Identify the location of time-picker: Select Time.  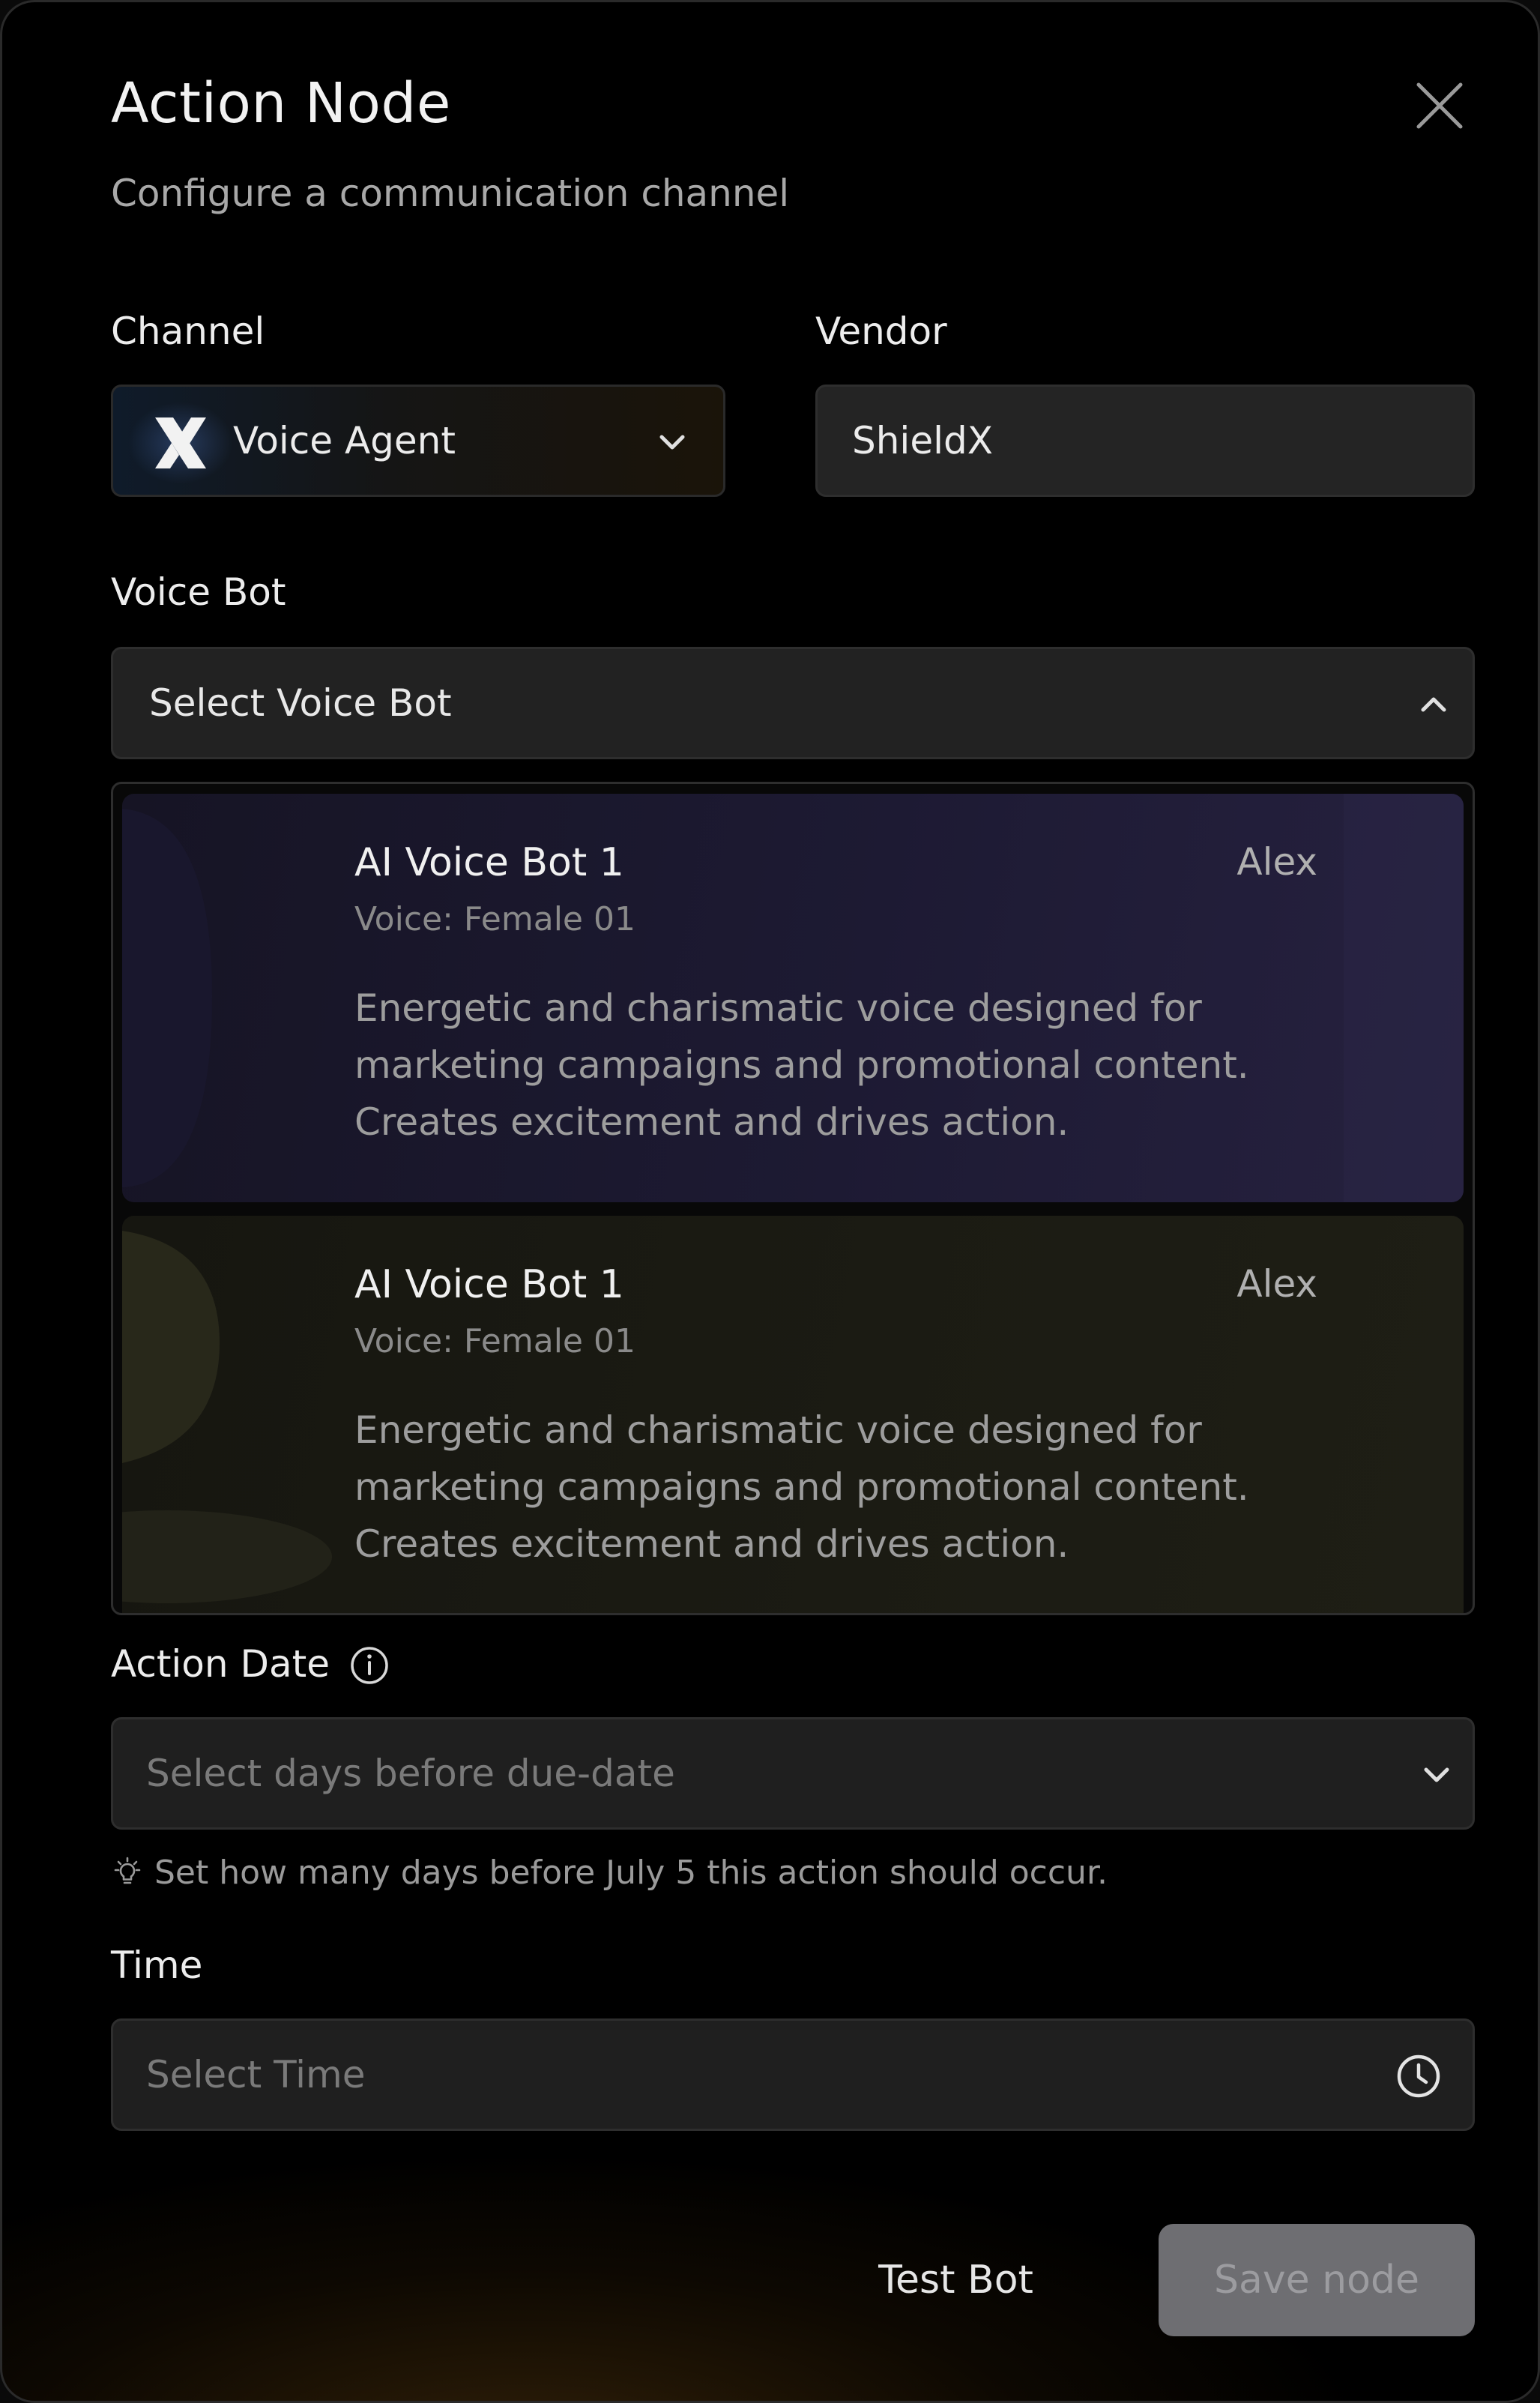
(793, 2074).